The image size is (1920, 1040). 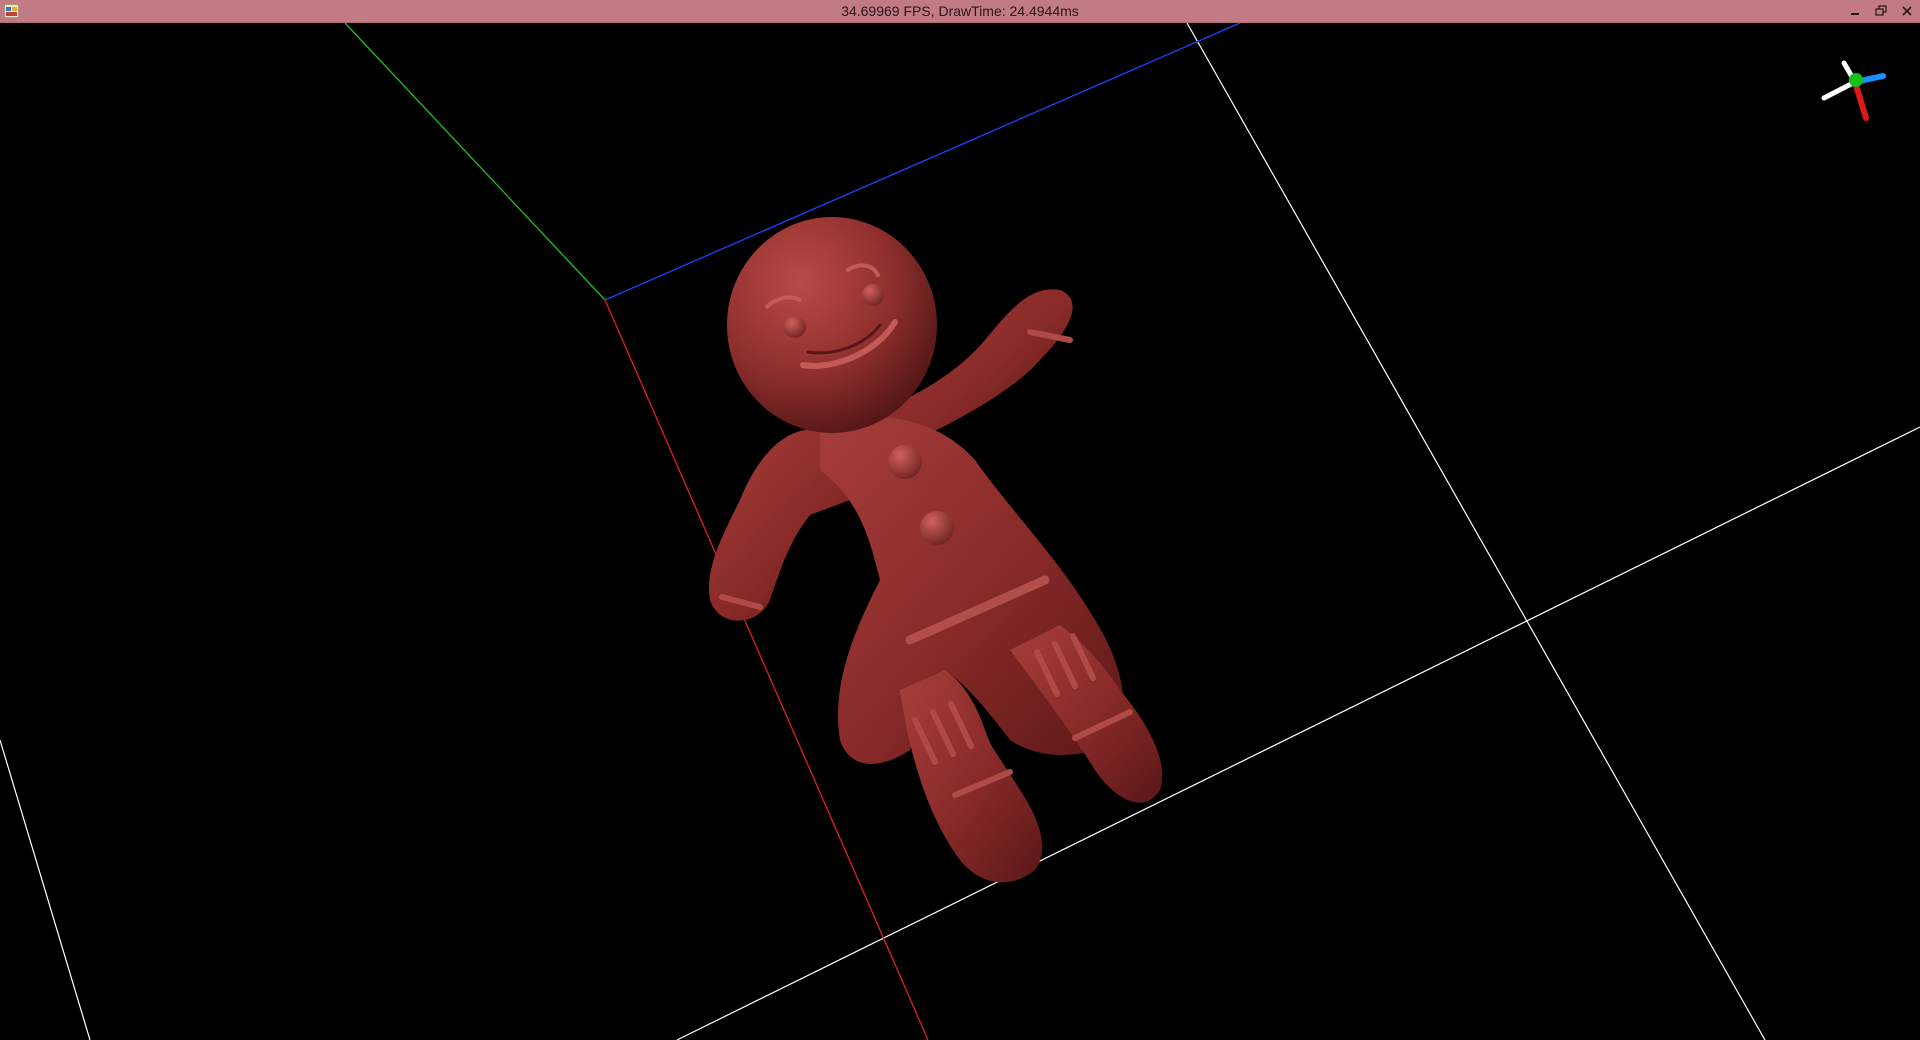 What do you see at coordinates (475, 162) in the screenshot?
I see `y-axis-line` at bounding box center [475, 162].